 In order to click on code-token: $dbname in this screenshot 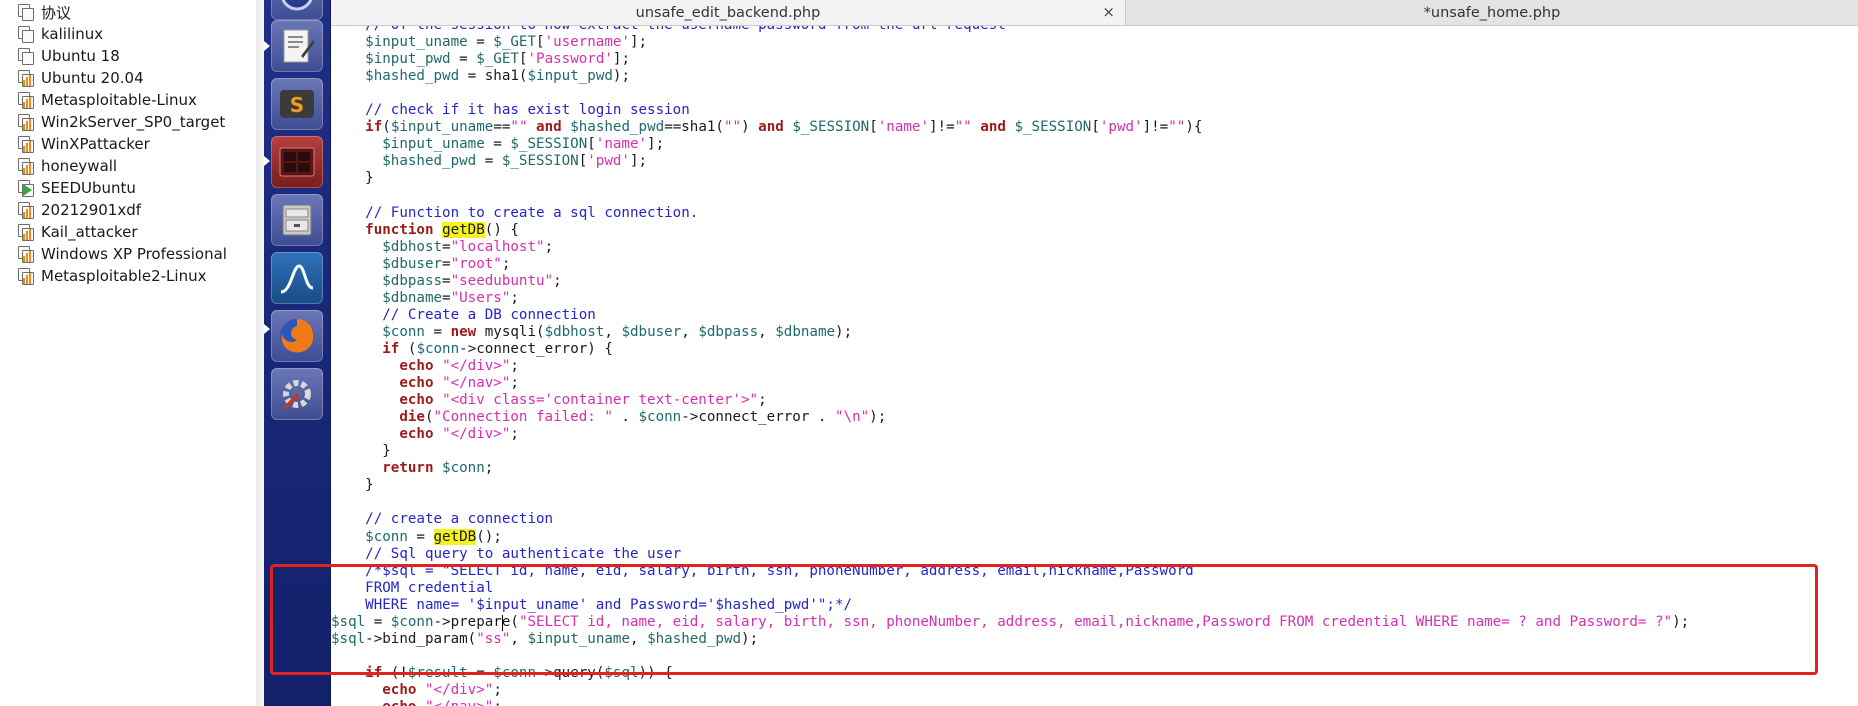, I will do `click(805, 331)`.